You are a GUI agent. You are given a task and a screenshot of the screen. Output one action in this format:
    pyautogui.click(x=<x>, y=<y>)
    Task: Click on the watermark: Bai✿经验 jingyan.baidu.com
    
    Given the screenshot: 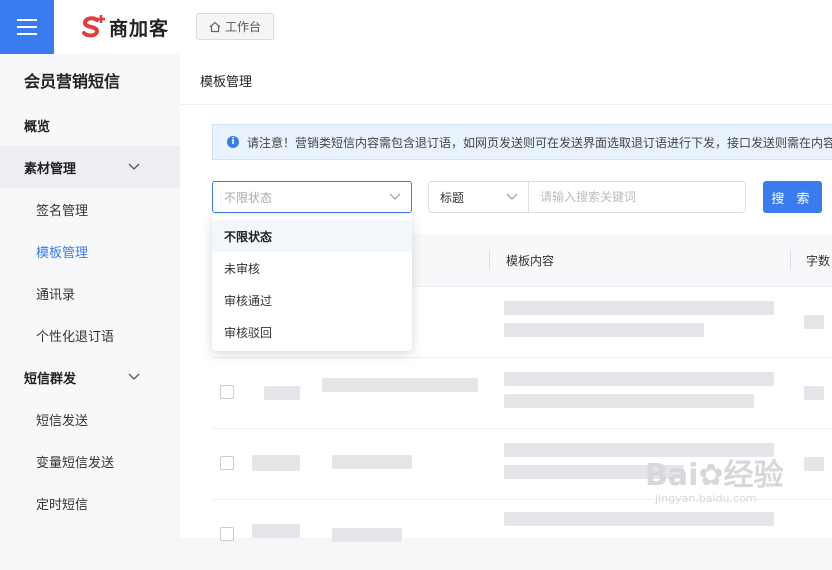 What is the action you would take?
    pyautogui.click(x=735, y=490)
    